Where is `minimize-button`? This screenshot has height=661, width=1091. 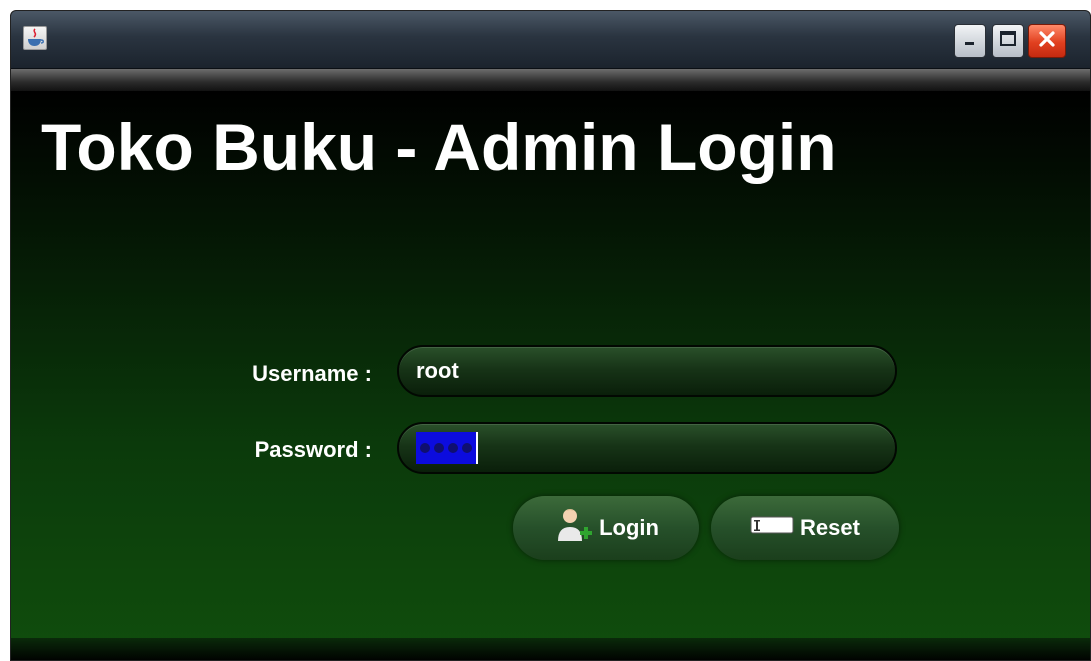
minimize-button is located at coordinates (970, 41).